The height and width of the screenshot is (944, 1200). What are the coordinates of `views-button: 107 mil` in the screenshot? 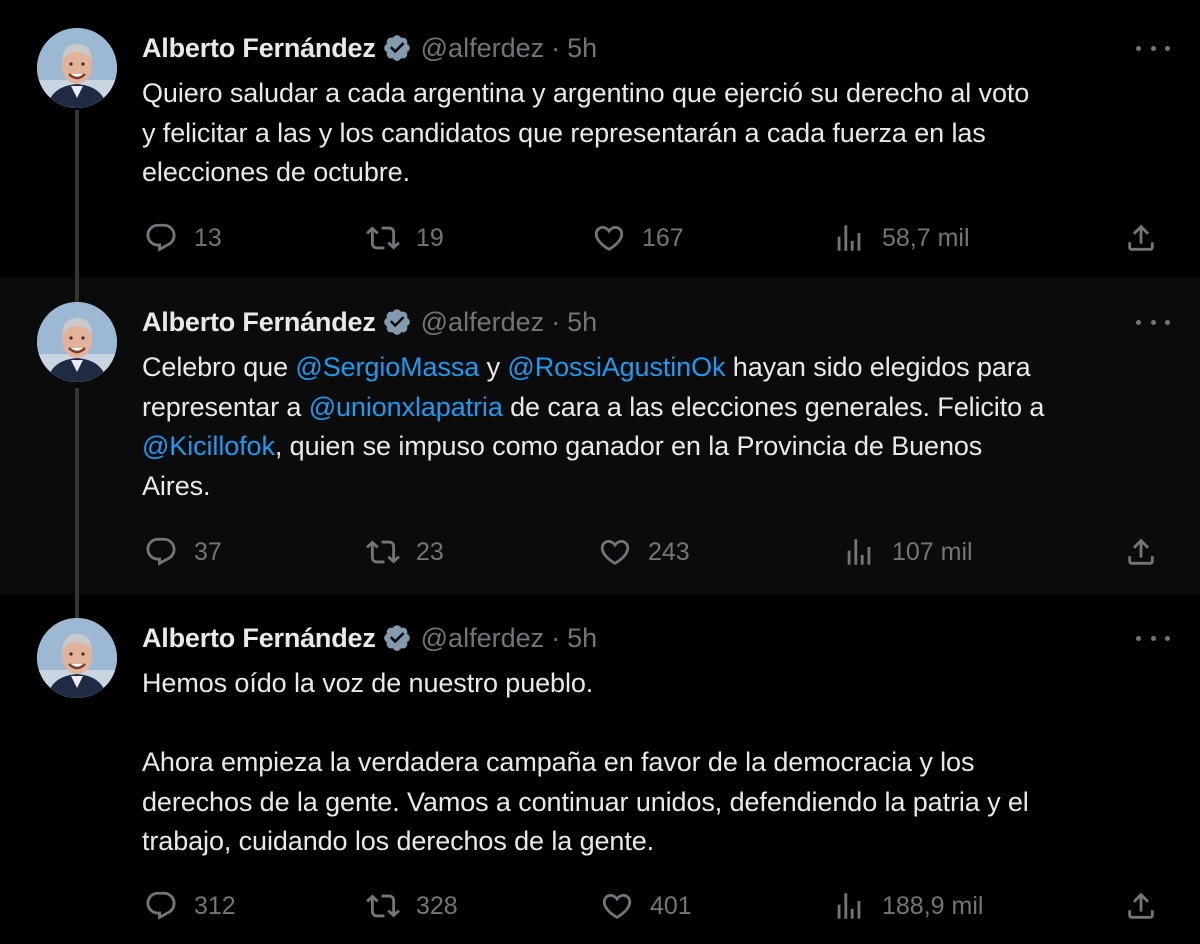 It's located at (907, 552).